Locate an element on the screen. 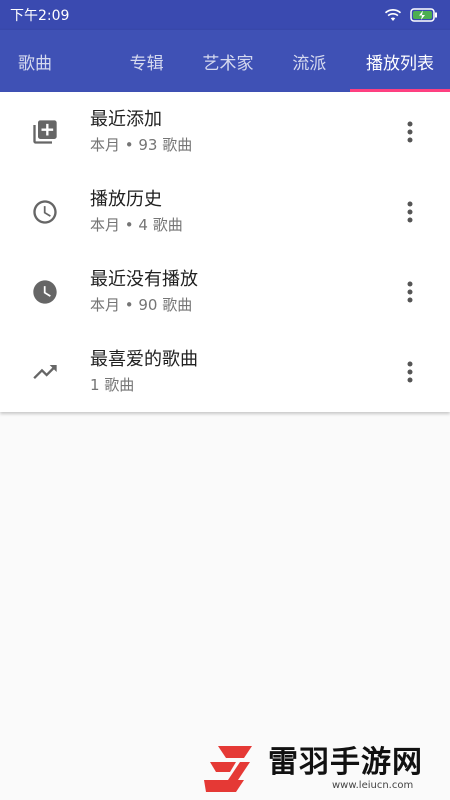  status-icons is located at coordinates (411, 15).